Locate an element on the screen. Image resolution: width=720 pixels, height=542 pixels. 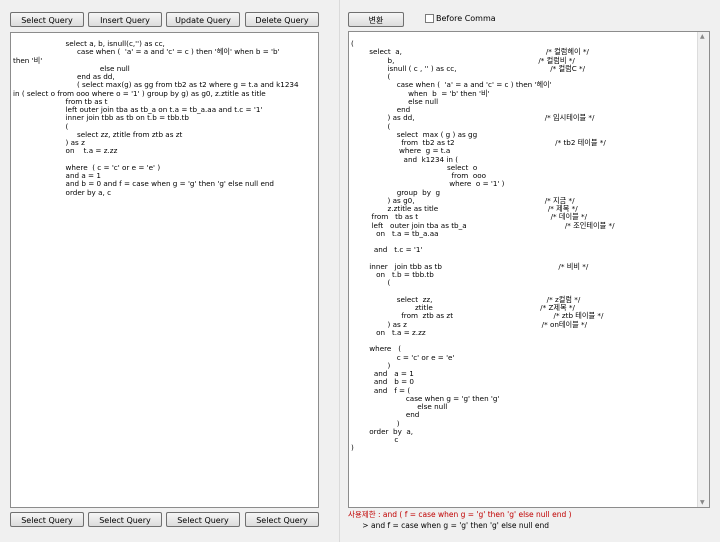
output-scrollbar: ▲ ▼ is located at coordinates (703, 269).